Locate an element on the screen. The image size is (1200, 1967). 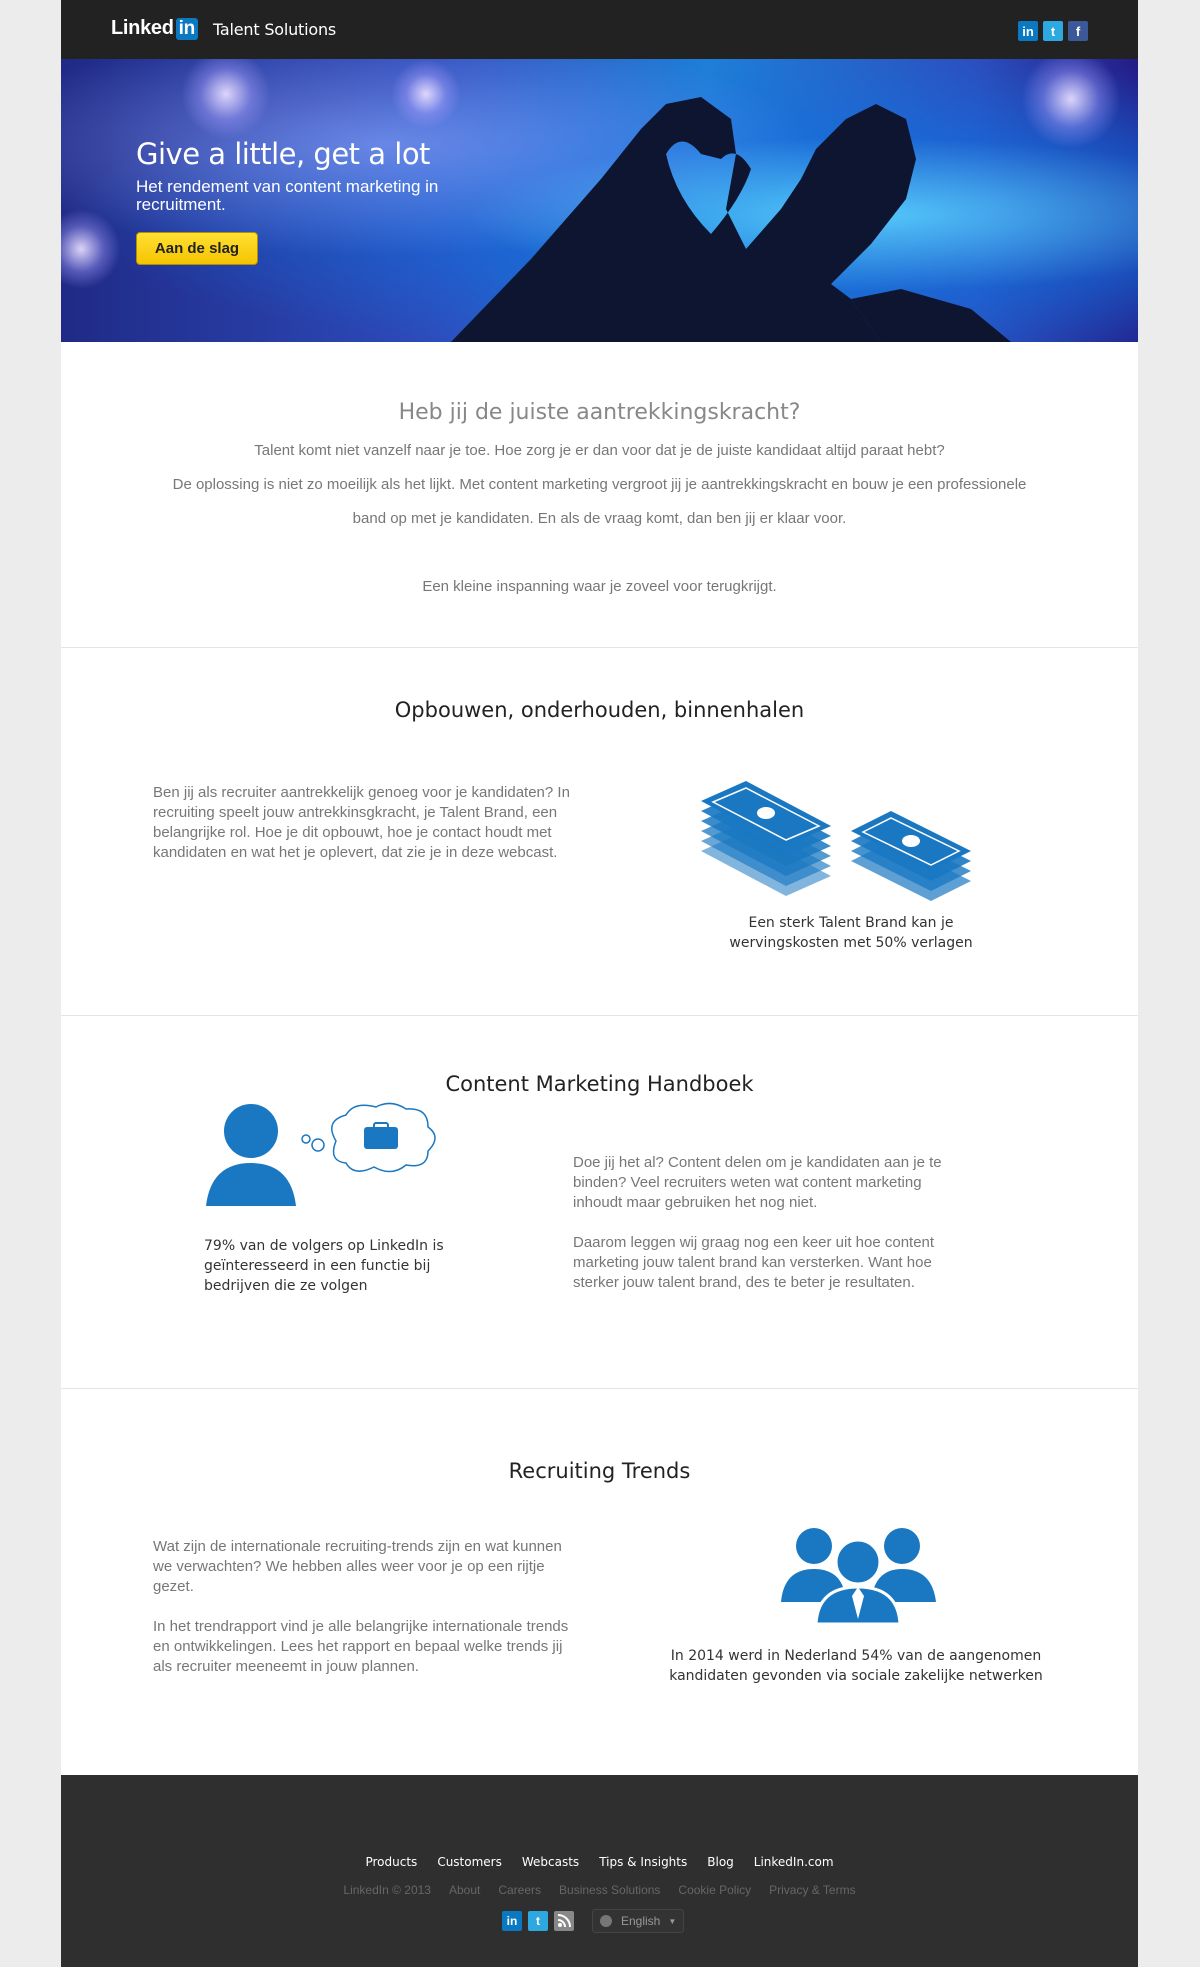
section-title: Content Marketing Handboek is located at coordinates (599, 1084).